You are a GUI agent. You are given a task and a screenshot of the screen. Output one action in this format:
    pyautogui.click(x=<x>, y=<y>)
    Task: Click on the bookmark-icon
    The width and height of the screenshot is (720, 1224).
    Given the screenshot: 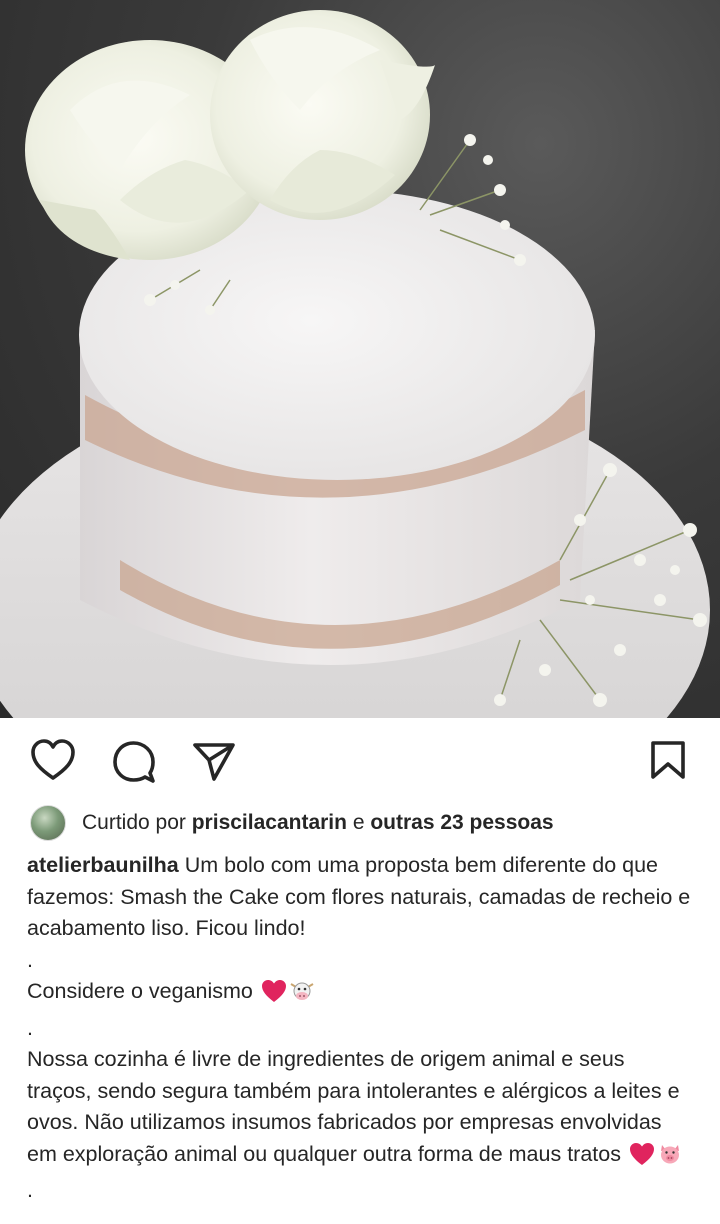 What is the action you would take?
    pyautogui.click(x=668, y=760)
    